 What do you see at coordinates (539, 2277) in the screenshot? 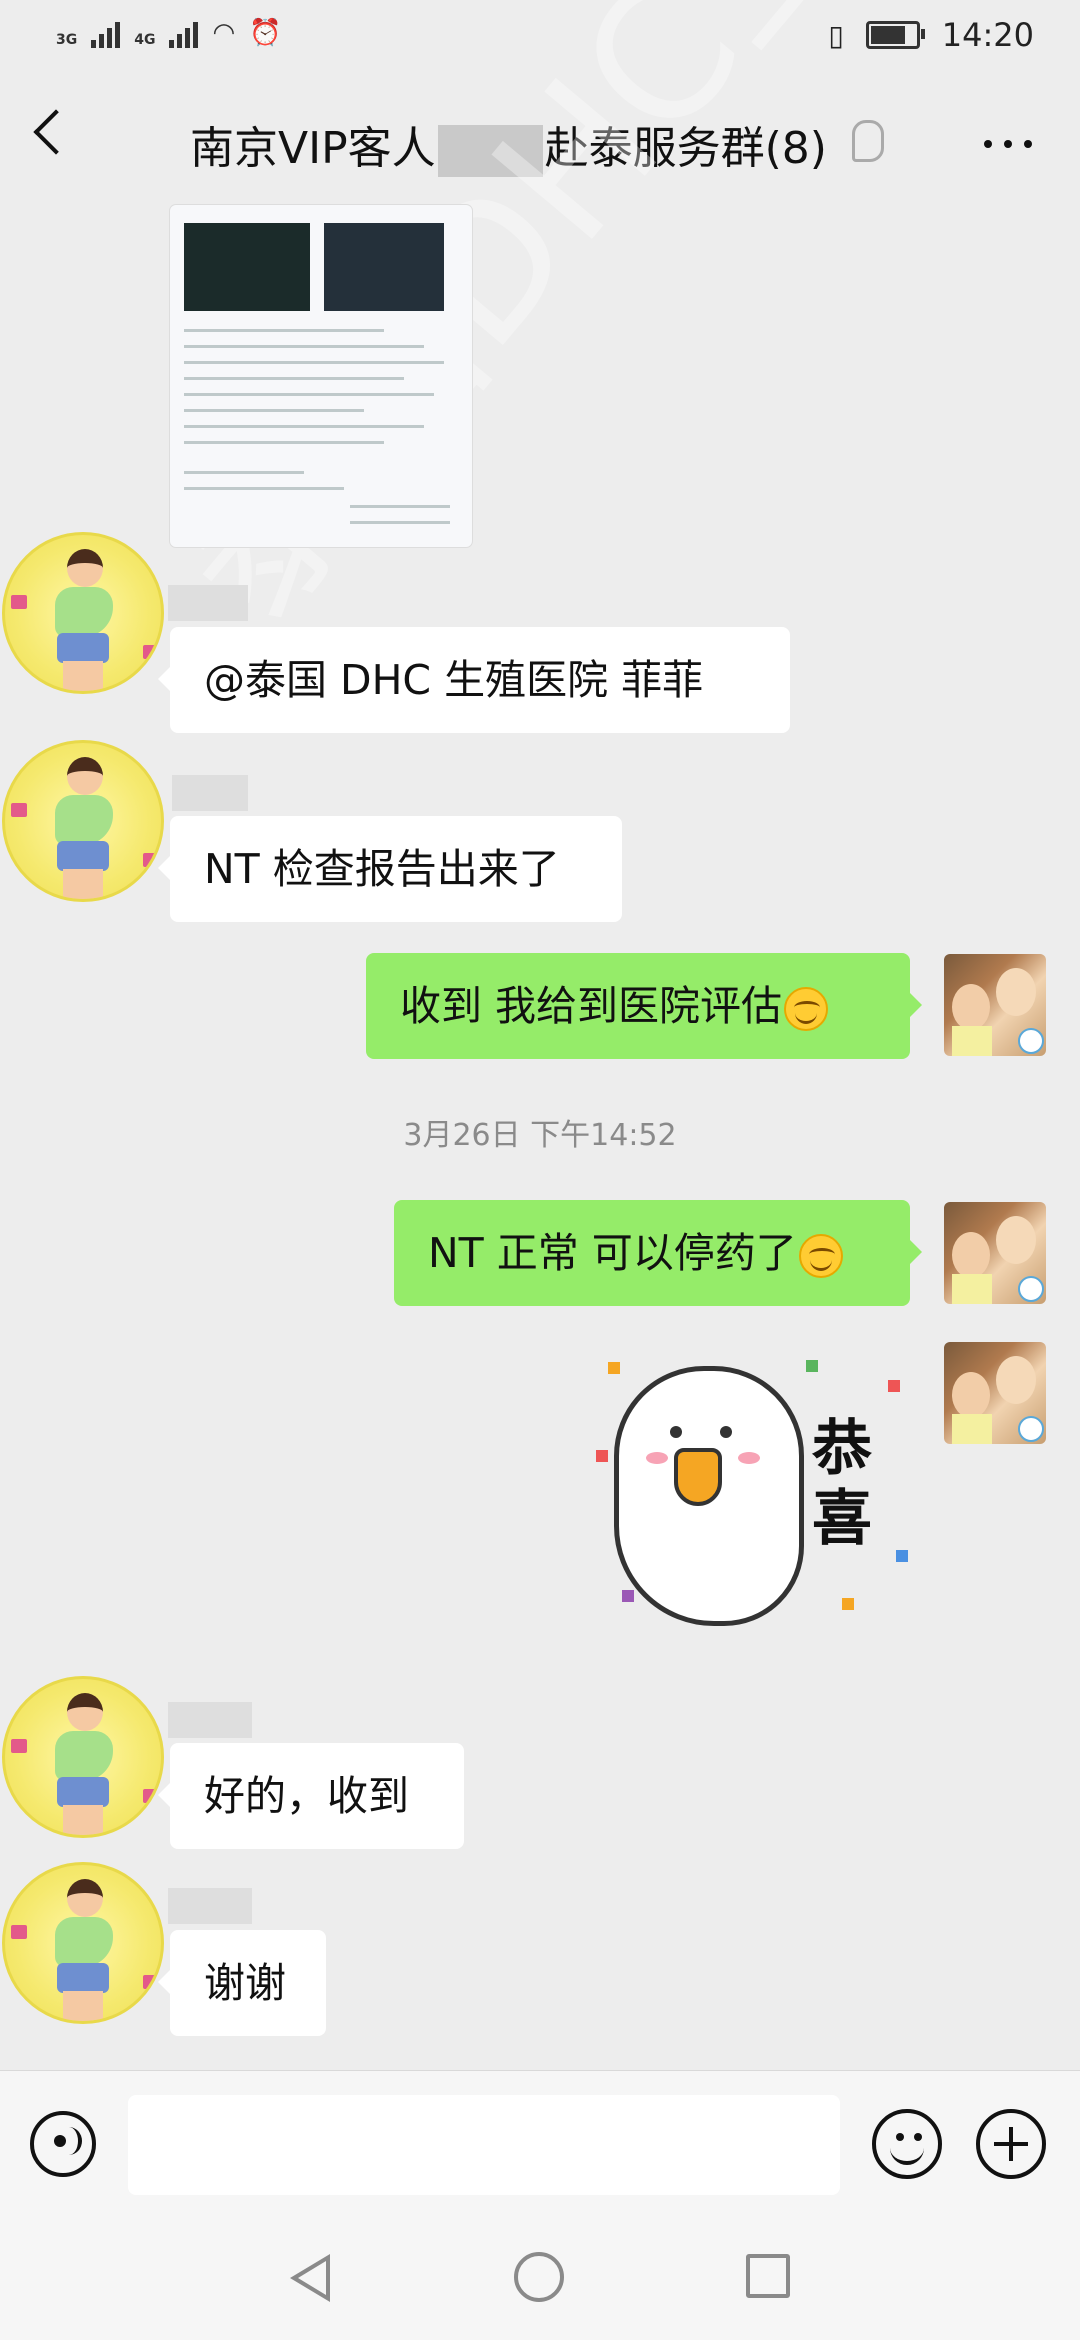
I see `nav-home-icon` at bounding box center [539, 2277].